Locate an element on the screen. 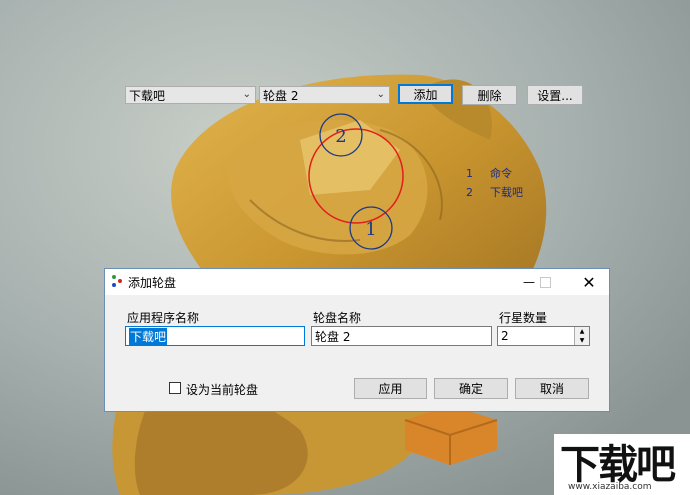  application-combo: 下载吧 ⌄ is located at coordinates (190, 95).